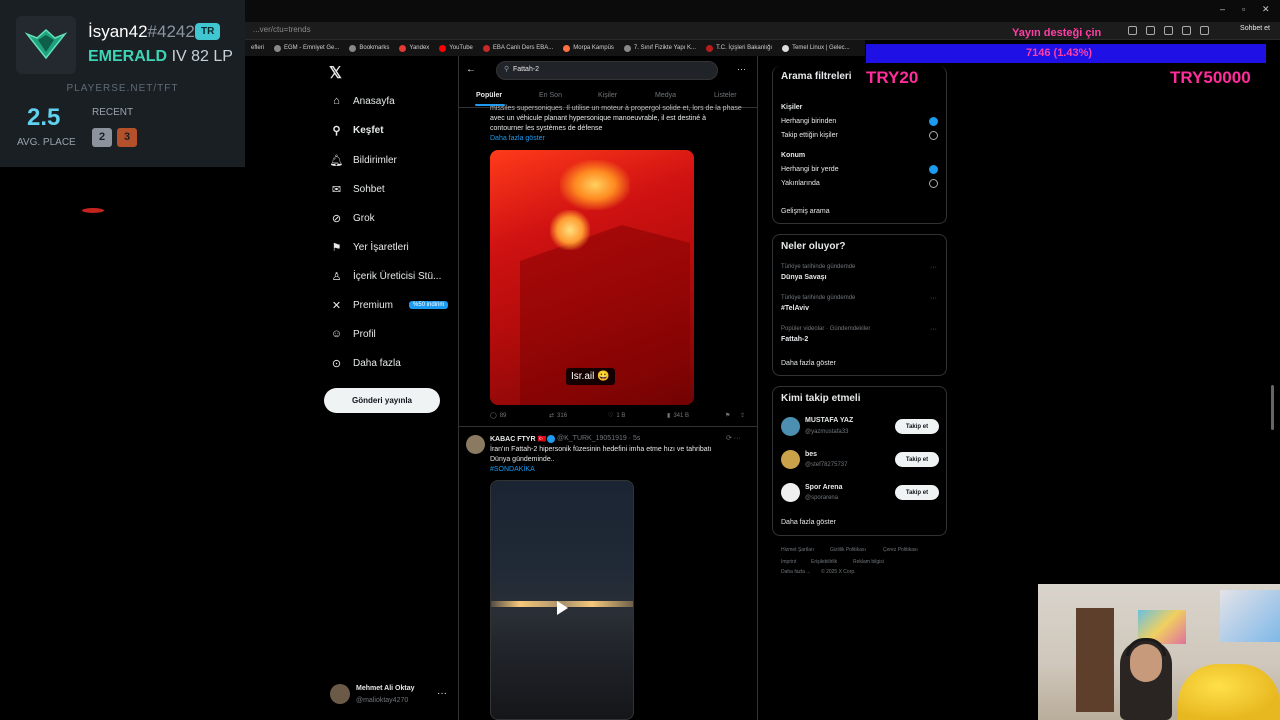  I want to click on collections-icon, so click(1168, 30).